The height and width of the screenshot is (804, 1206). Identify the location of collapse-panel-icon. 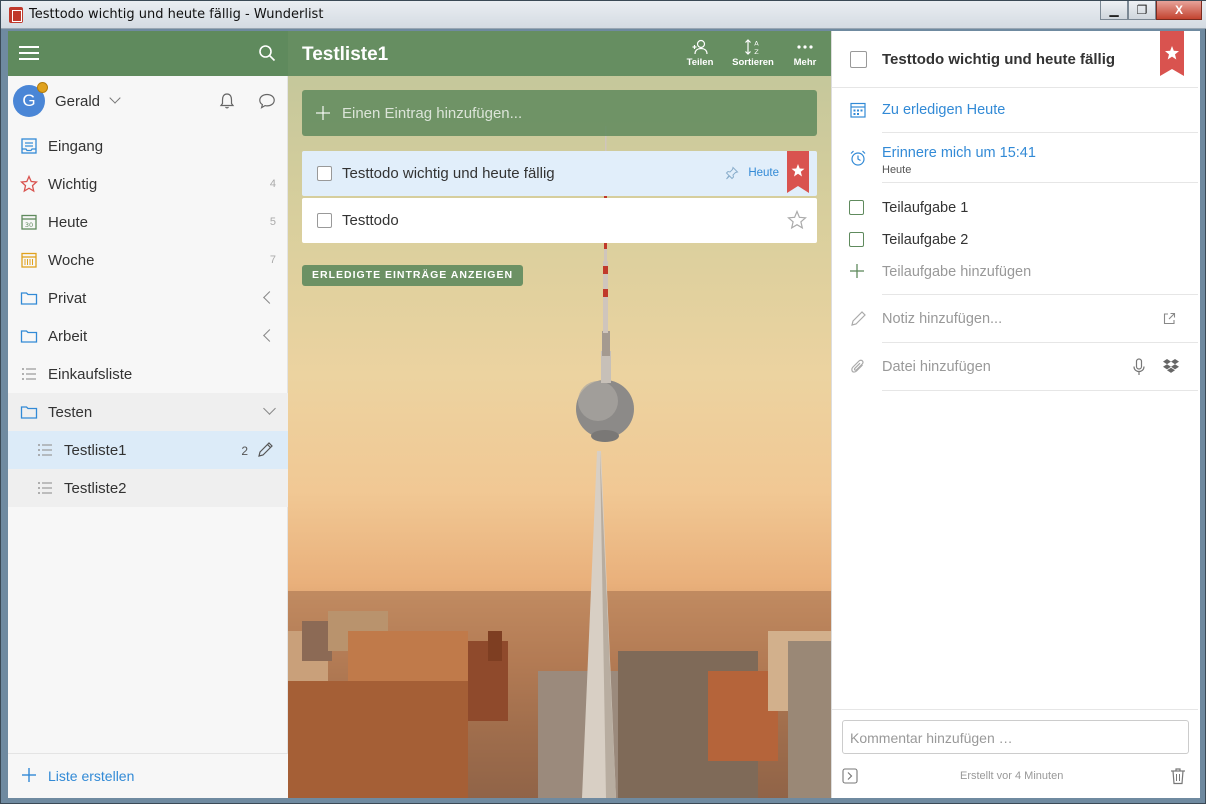
(850, 776).